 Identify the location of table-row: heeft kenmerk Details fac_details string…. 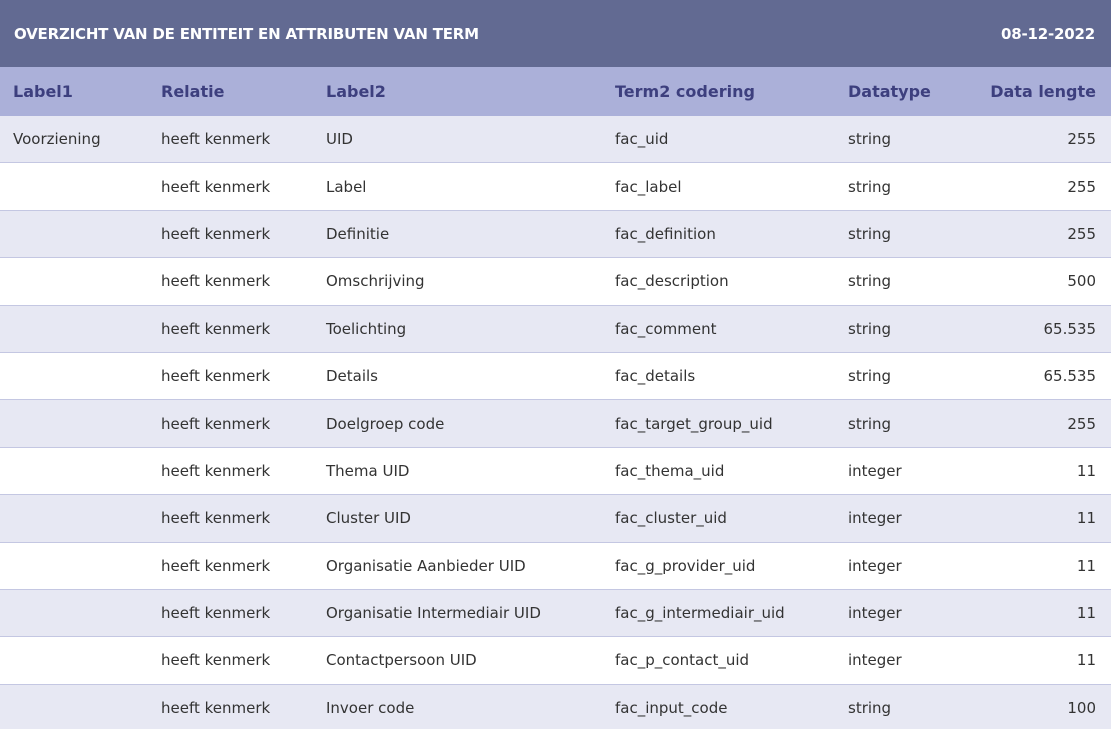
(555, 376).